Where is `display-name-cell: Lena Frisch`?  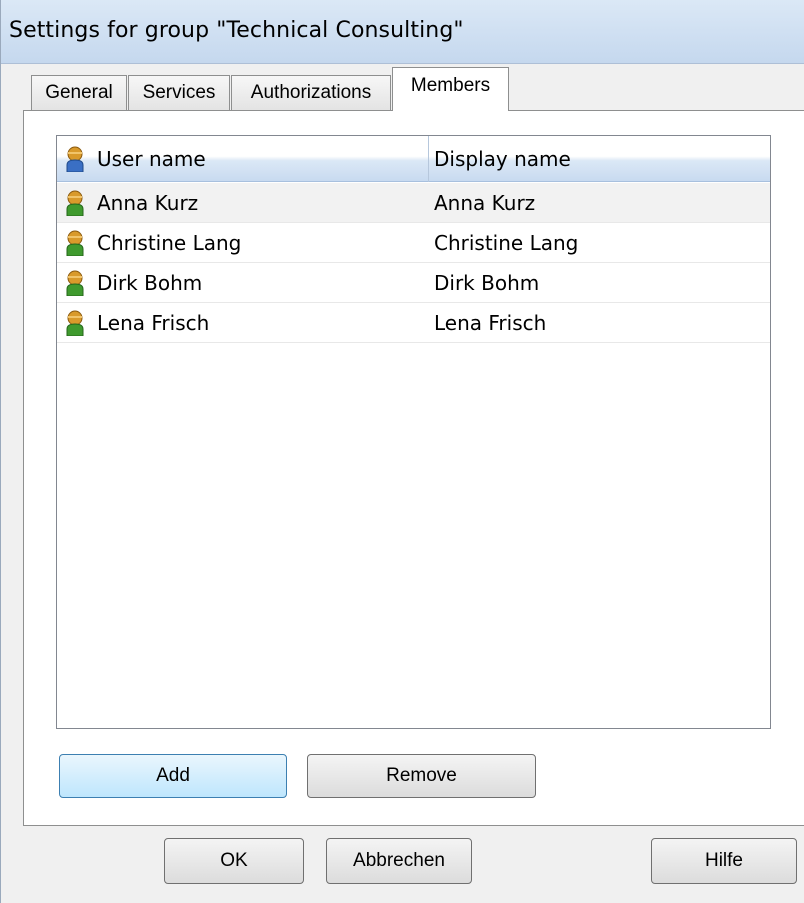 display-name-cell: Lena Frisch is located at coordinates (490, 323).